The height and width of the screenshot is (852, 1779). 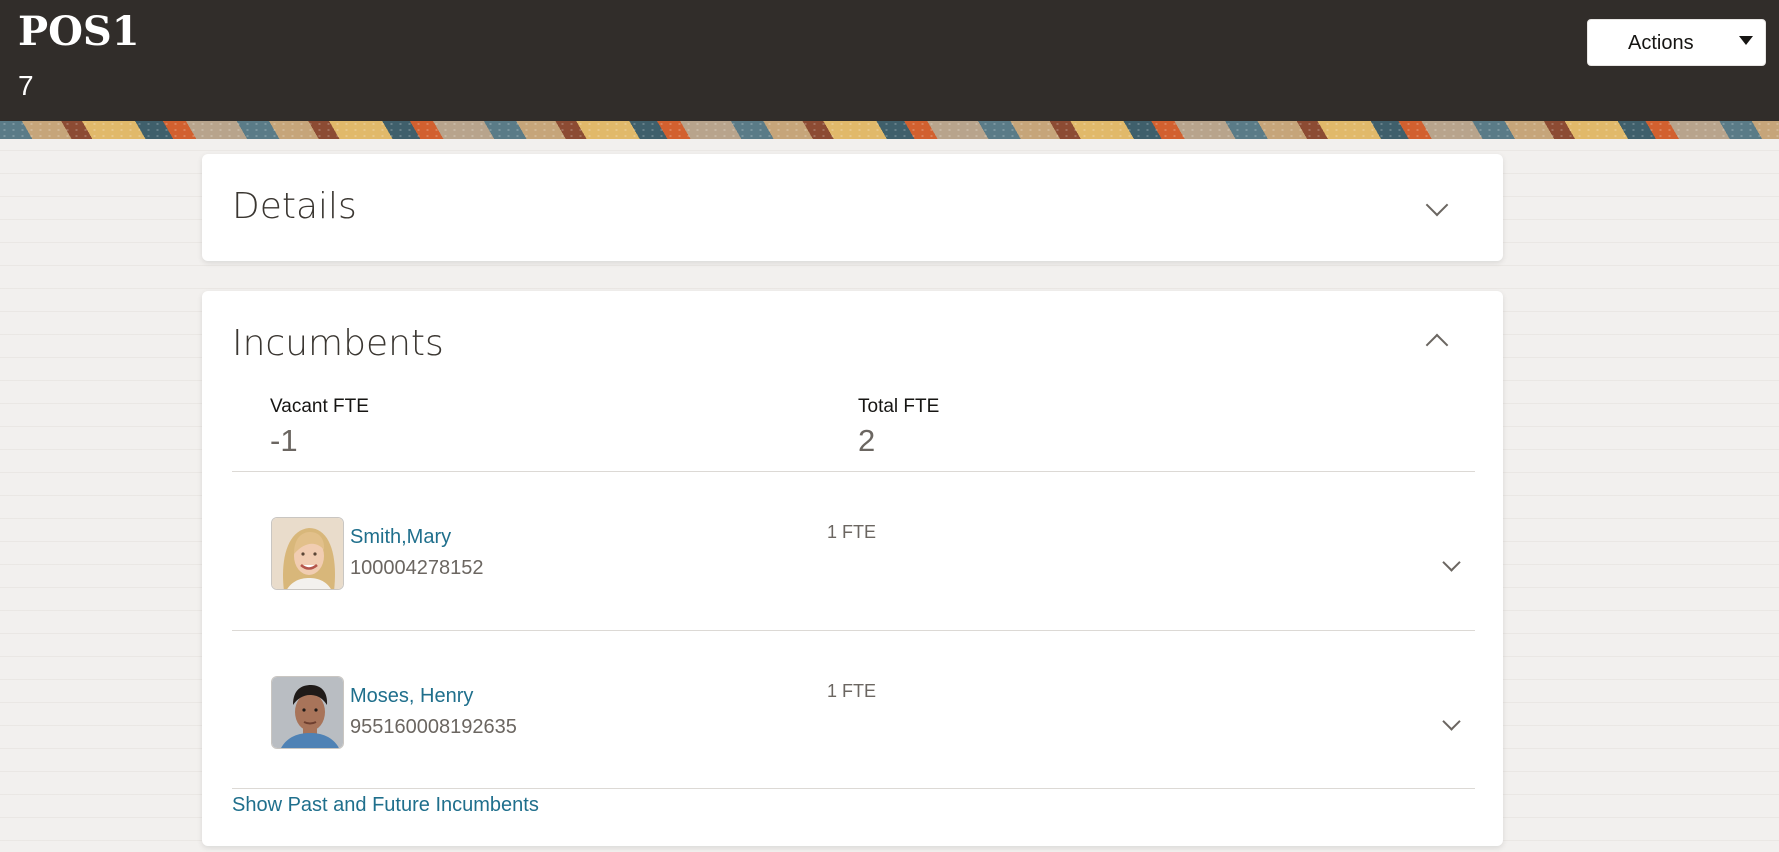 I want to click on details-section: Details, so click(x=852, y=207).